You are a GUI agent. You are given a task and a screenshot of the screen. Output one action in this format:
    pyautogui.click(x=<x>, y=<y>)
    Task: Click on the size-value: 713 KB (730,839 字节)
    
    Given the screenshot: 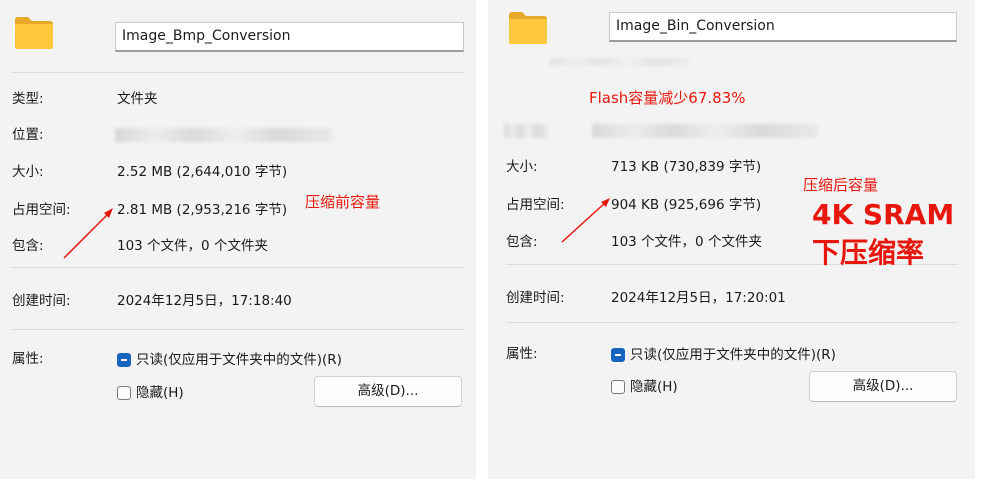 What is the action you would take?
    pyautogui.click(x=686, y=167)
    